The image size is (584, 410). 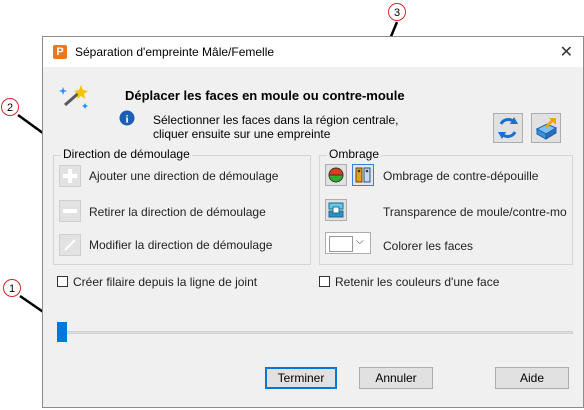 What do you see at coordinates (396, 378) in the screenshot?
I see `cancel-button: Annuler` at bounding box center [396, 378].